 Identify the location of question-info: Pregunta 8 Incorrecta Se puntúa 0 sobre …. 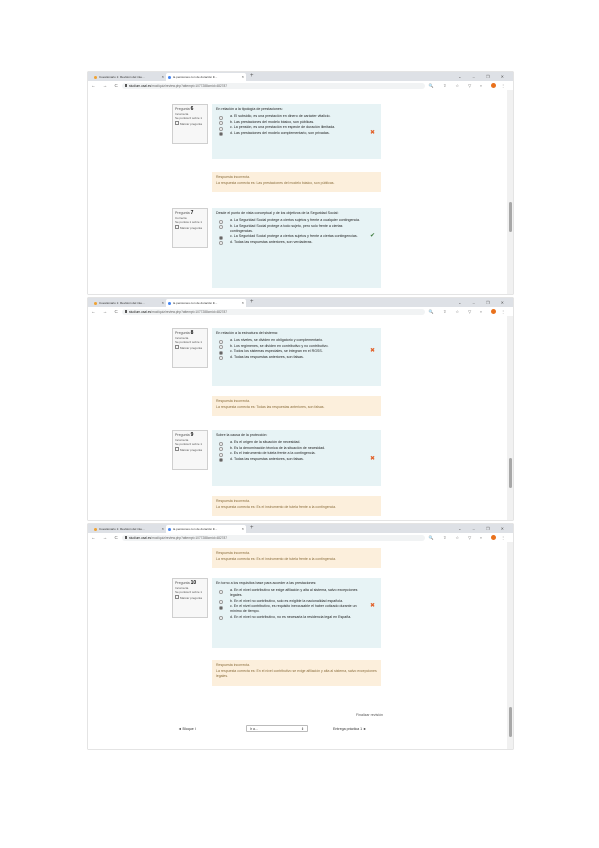
(190, 348).